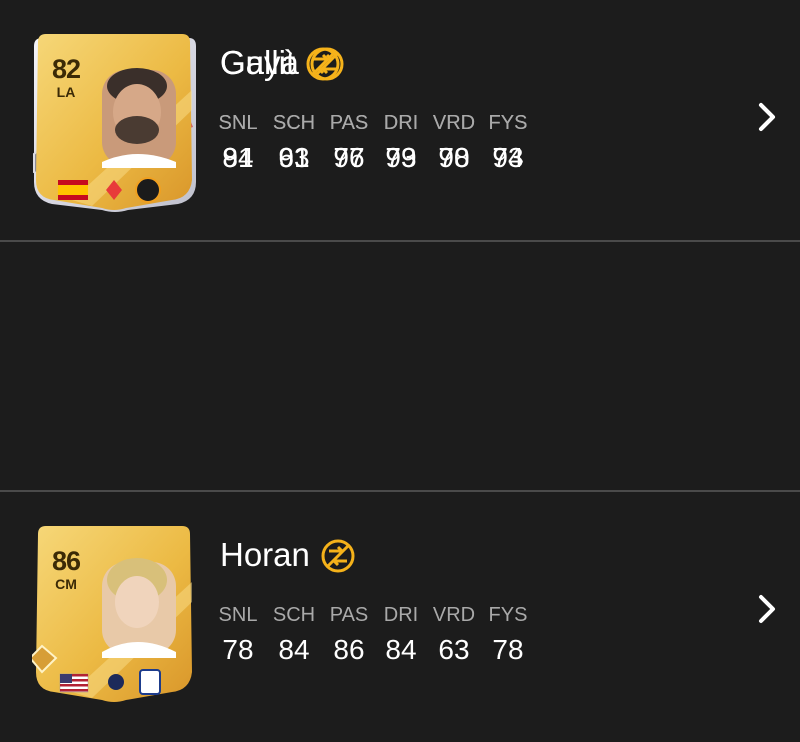  I want to click on stat-value: 61, so click(294, 157).